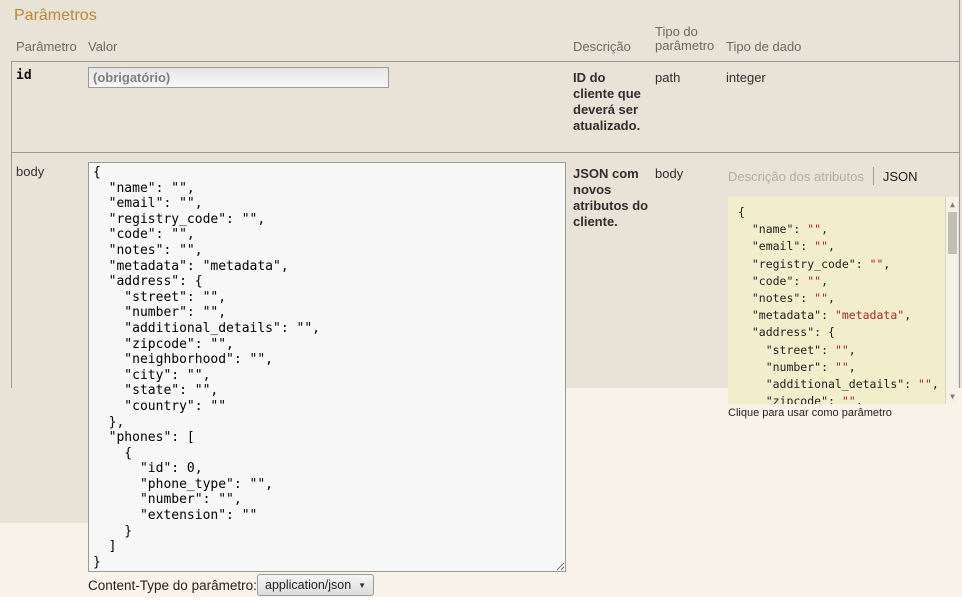  What do you see at coordinates (959, 194) in the screenshot?
I see `table-right-border` at bounding box center [959, 194].